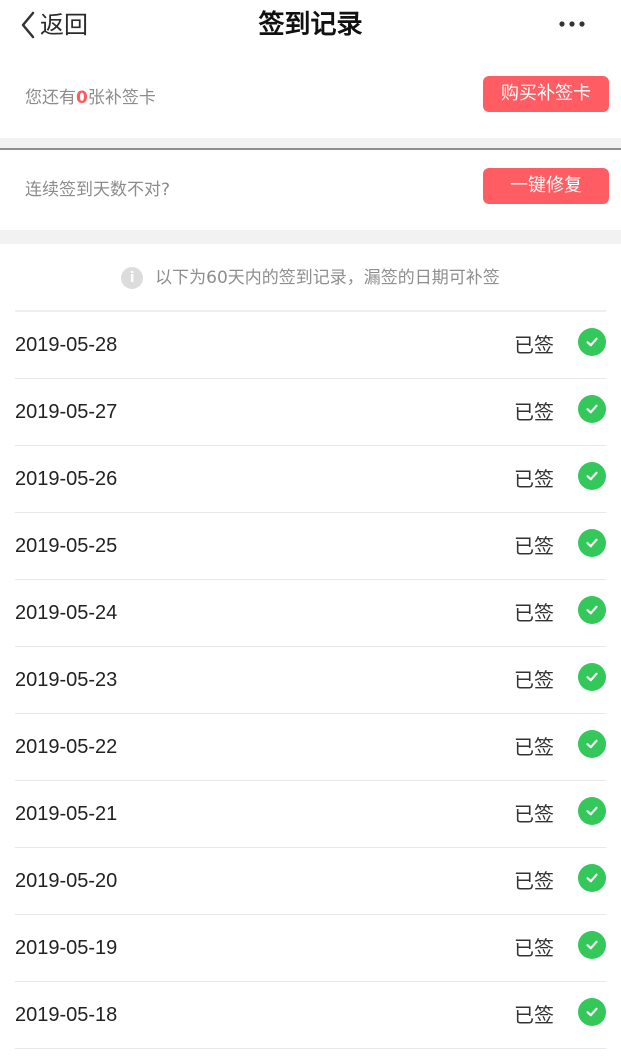 The image size is (621, 1064). What do you see at coordinates (310, 190) in the screenshot?
I see `repair-panel: 连续签到天数不对? 一键修复` at bounding box center [310, 190].